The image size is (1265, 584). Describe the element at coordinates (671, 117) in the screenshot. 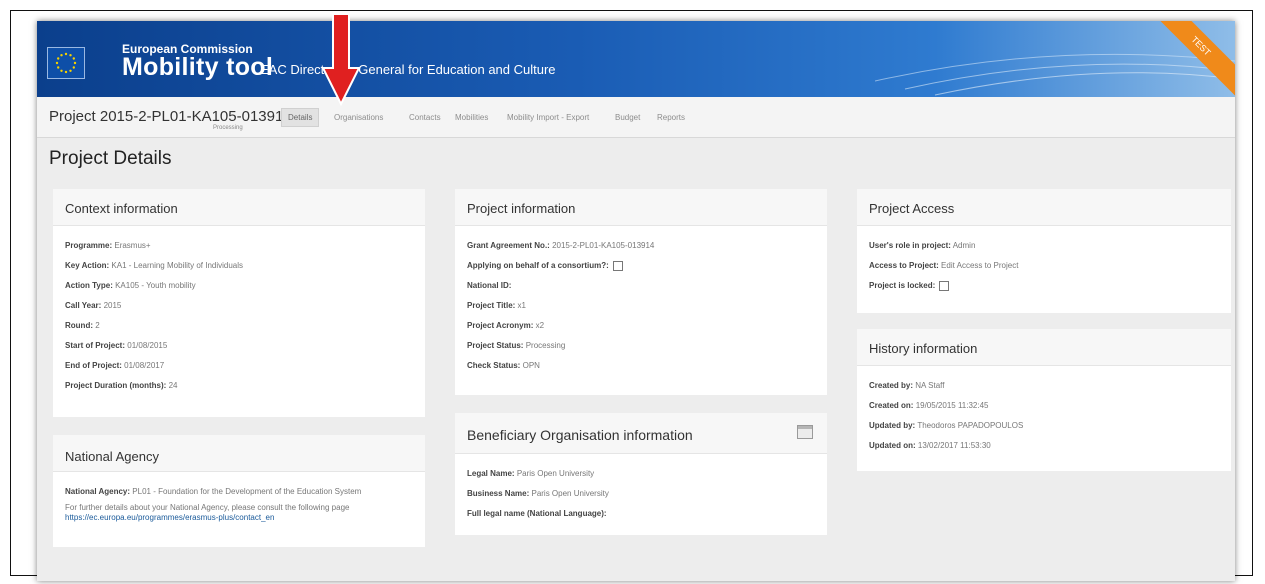

I see `tab-reports: Reports` at that location.